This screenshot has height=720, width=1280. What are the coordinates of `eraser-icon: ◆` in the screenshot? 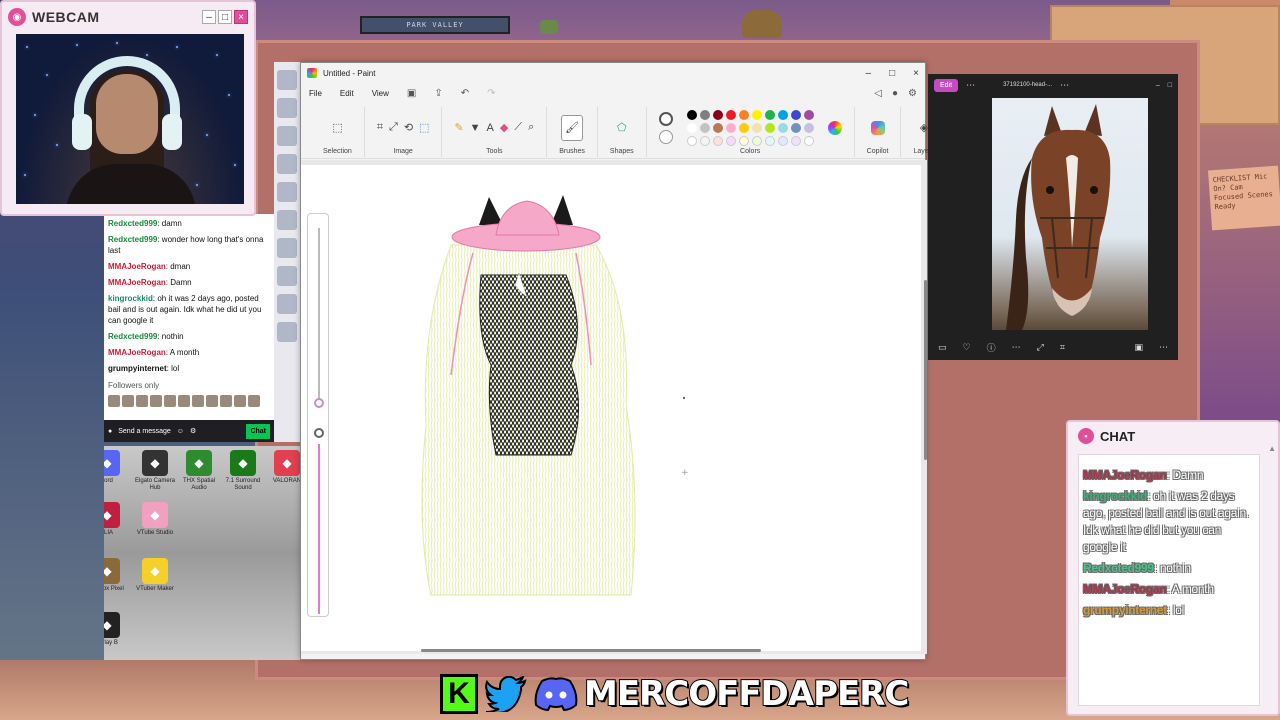 It's located at (504, 127).